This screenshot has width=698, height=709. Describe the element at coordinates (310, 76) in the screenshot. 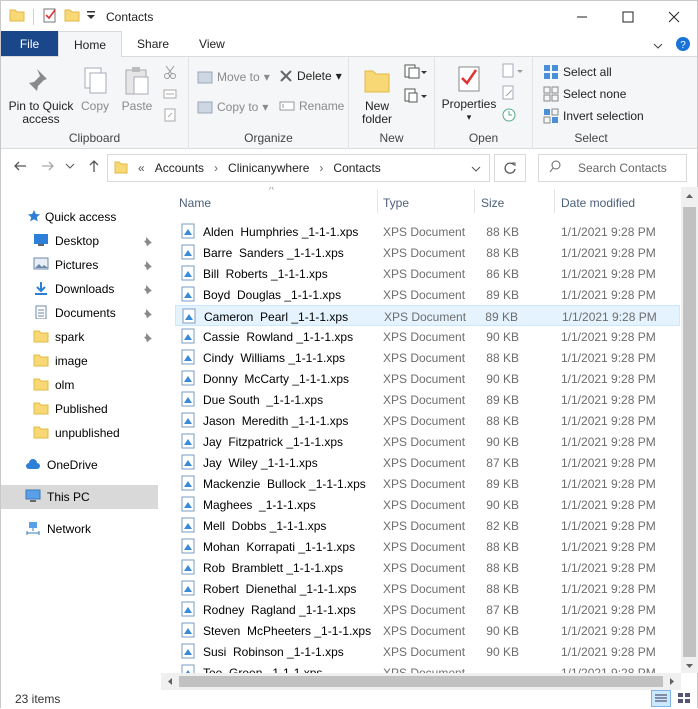

I see `delete-button: Delete ▾` at that location.